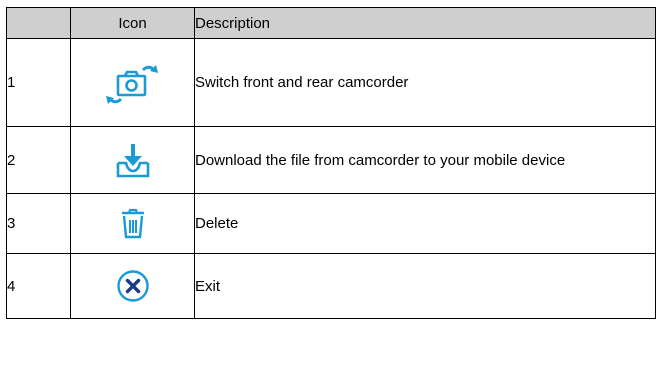 This screenshot has height=383, width=661. I want to click on table-header-row: Icon Description, so click(331, 23).